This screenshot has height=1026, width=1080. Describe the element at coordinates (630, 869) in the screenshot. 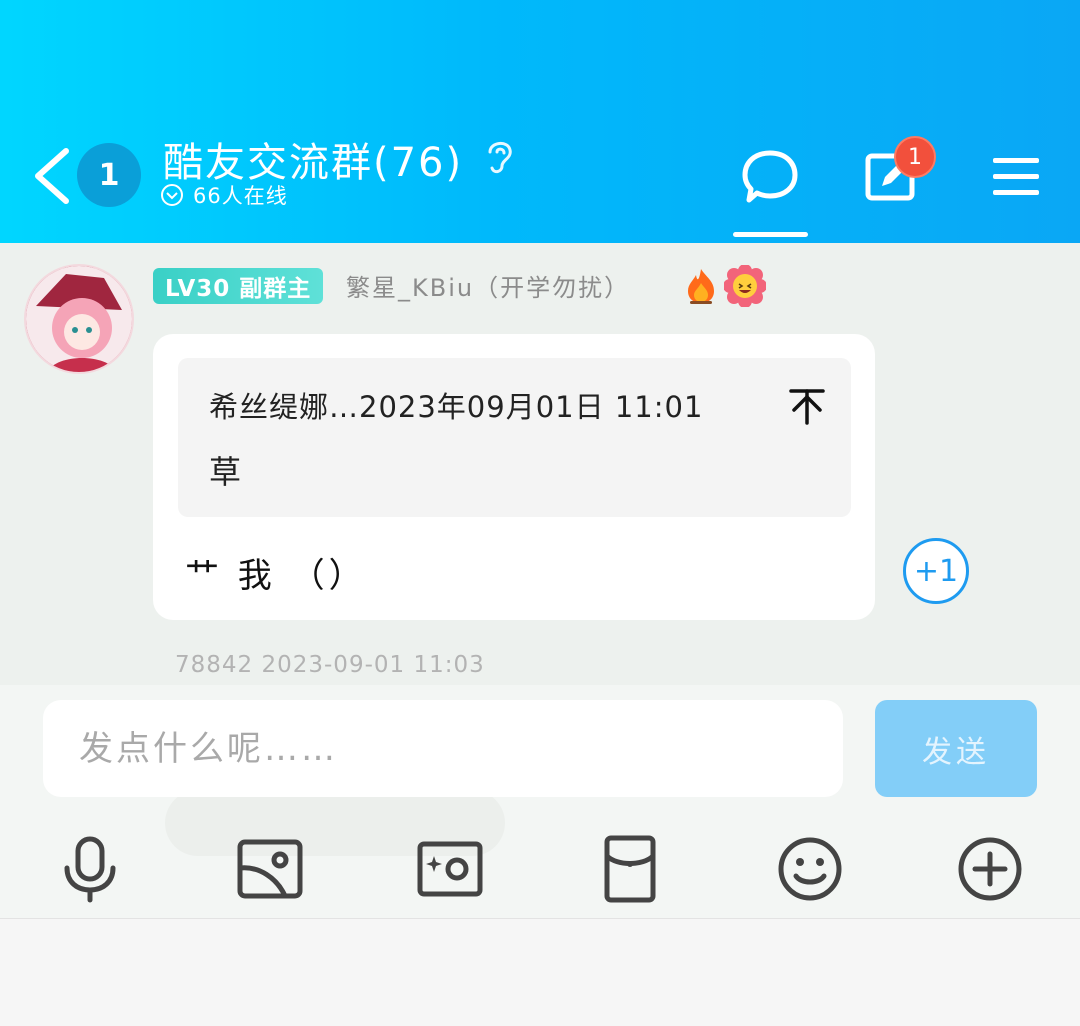

I see `red-packet-icon` at that location.